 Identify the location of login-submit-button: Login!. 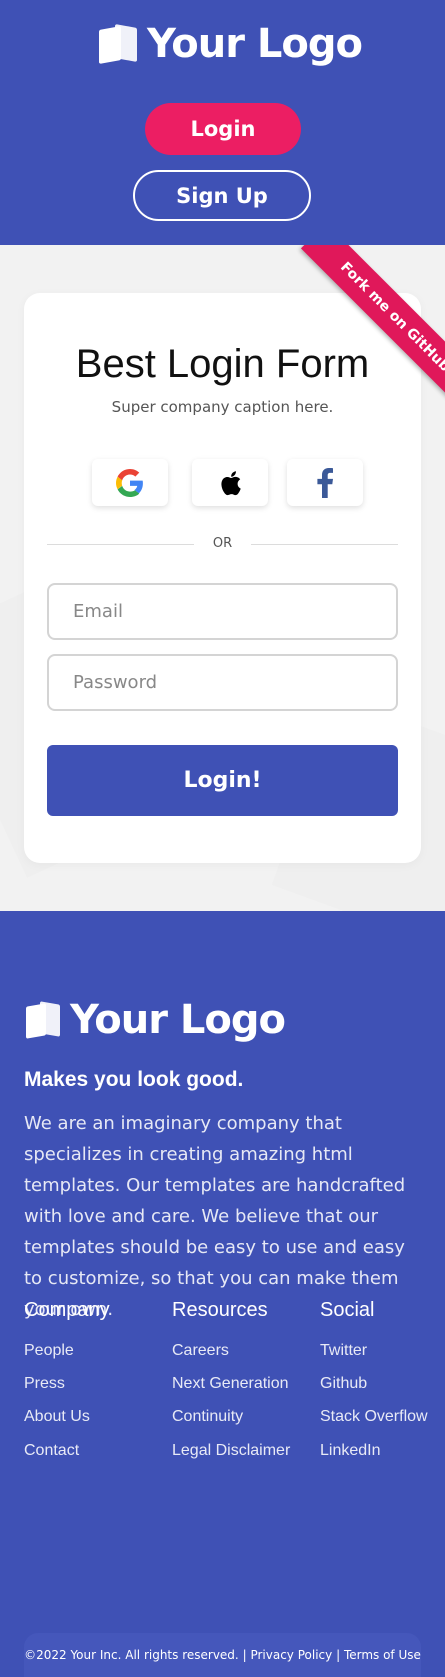
(222, 780).